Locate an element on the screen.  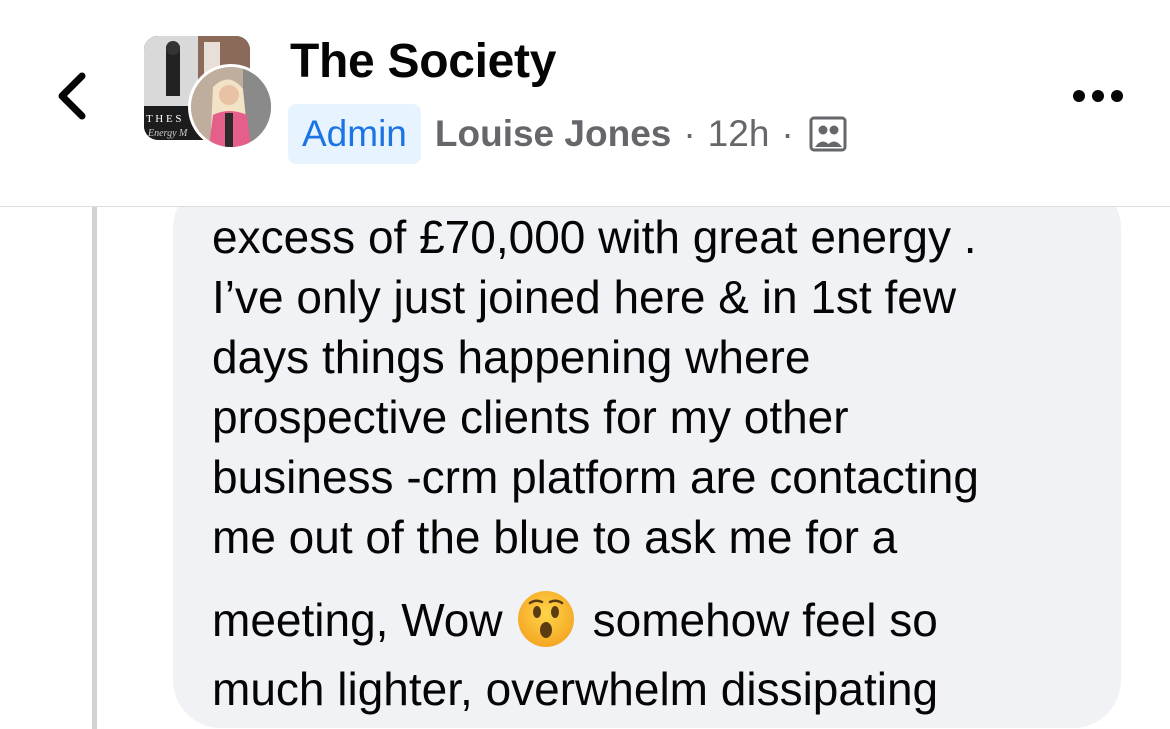
group-members-icon is located at coordinates (828, 134).